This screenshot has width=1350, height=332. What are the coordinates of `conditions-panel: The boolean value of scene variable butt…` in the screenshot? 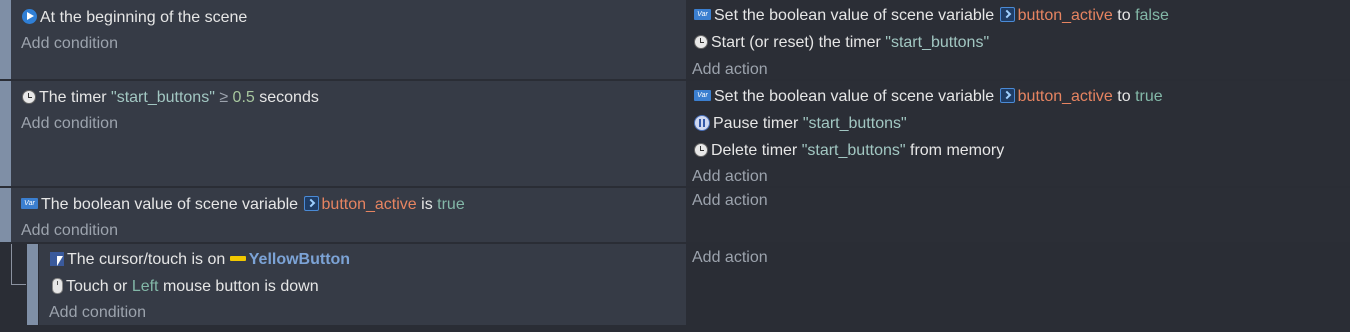 It's located at (348, 215).